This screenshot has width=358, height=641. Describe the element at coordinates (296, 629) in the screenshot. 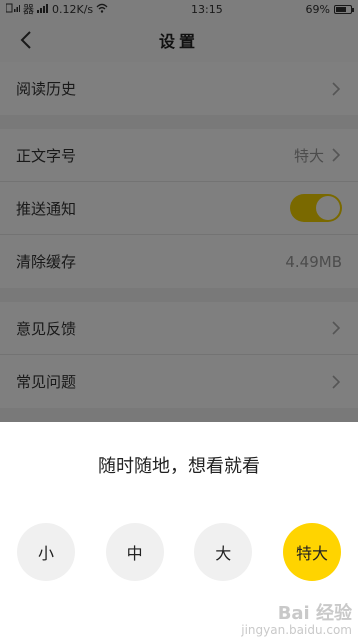

I see `watermark-sub: jingyan.baidu.com` at that location.